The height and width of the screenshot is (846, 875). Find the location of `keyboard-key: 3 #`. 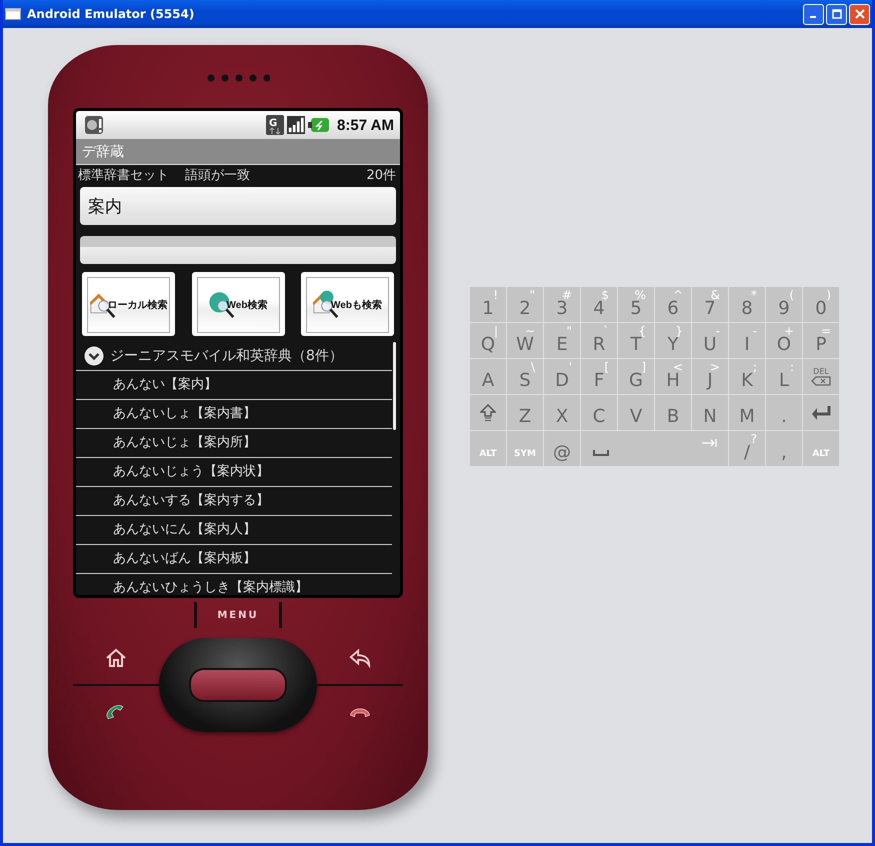

keyboard-key: 3 # is located at coordinates (562, 304).